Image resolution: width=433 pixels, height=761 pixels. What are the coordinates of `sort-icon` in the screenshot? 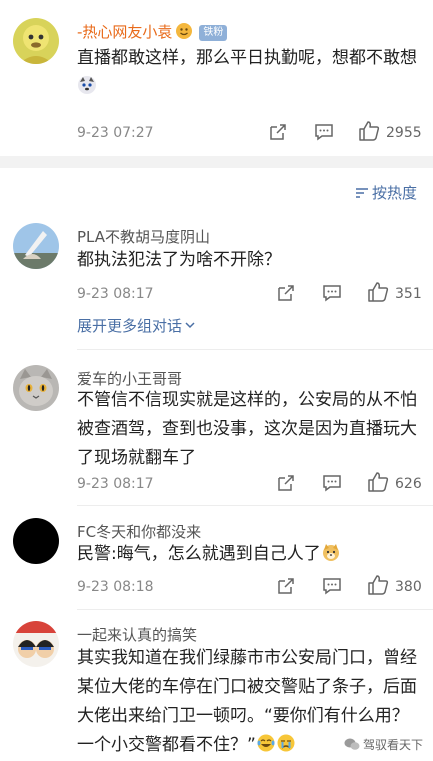 It's located at (361, 193).